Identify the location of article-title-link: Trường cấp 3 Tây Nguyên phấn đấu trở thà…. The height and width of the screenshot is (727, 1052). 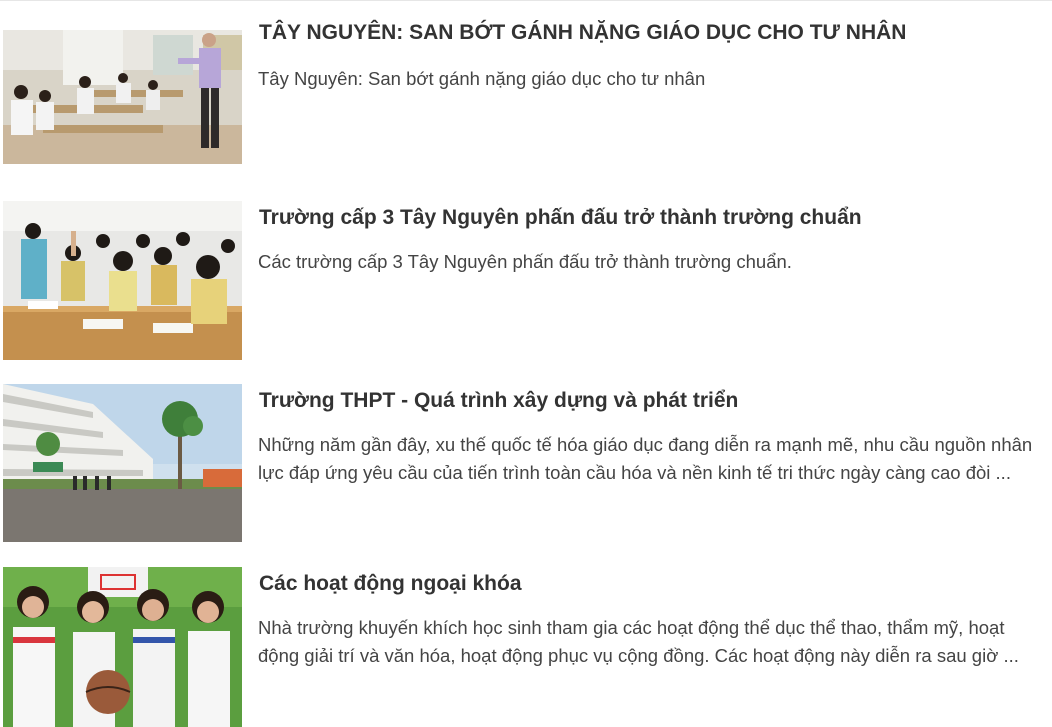
(654, 218).